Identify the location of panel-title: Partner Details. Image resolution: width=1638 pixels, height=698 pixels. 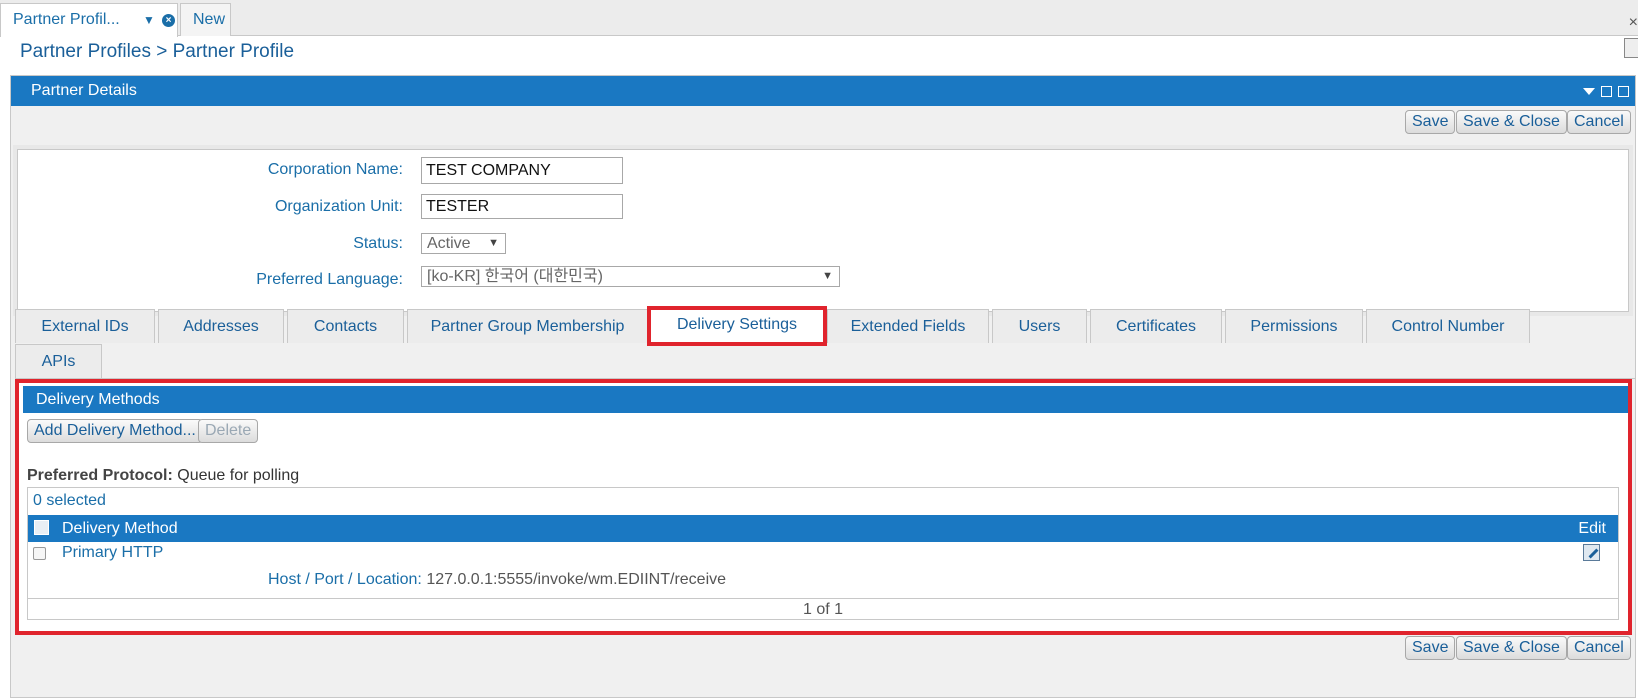
(84, 90).